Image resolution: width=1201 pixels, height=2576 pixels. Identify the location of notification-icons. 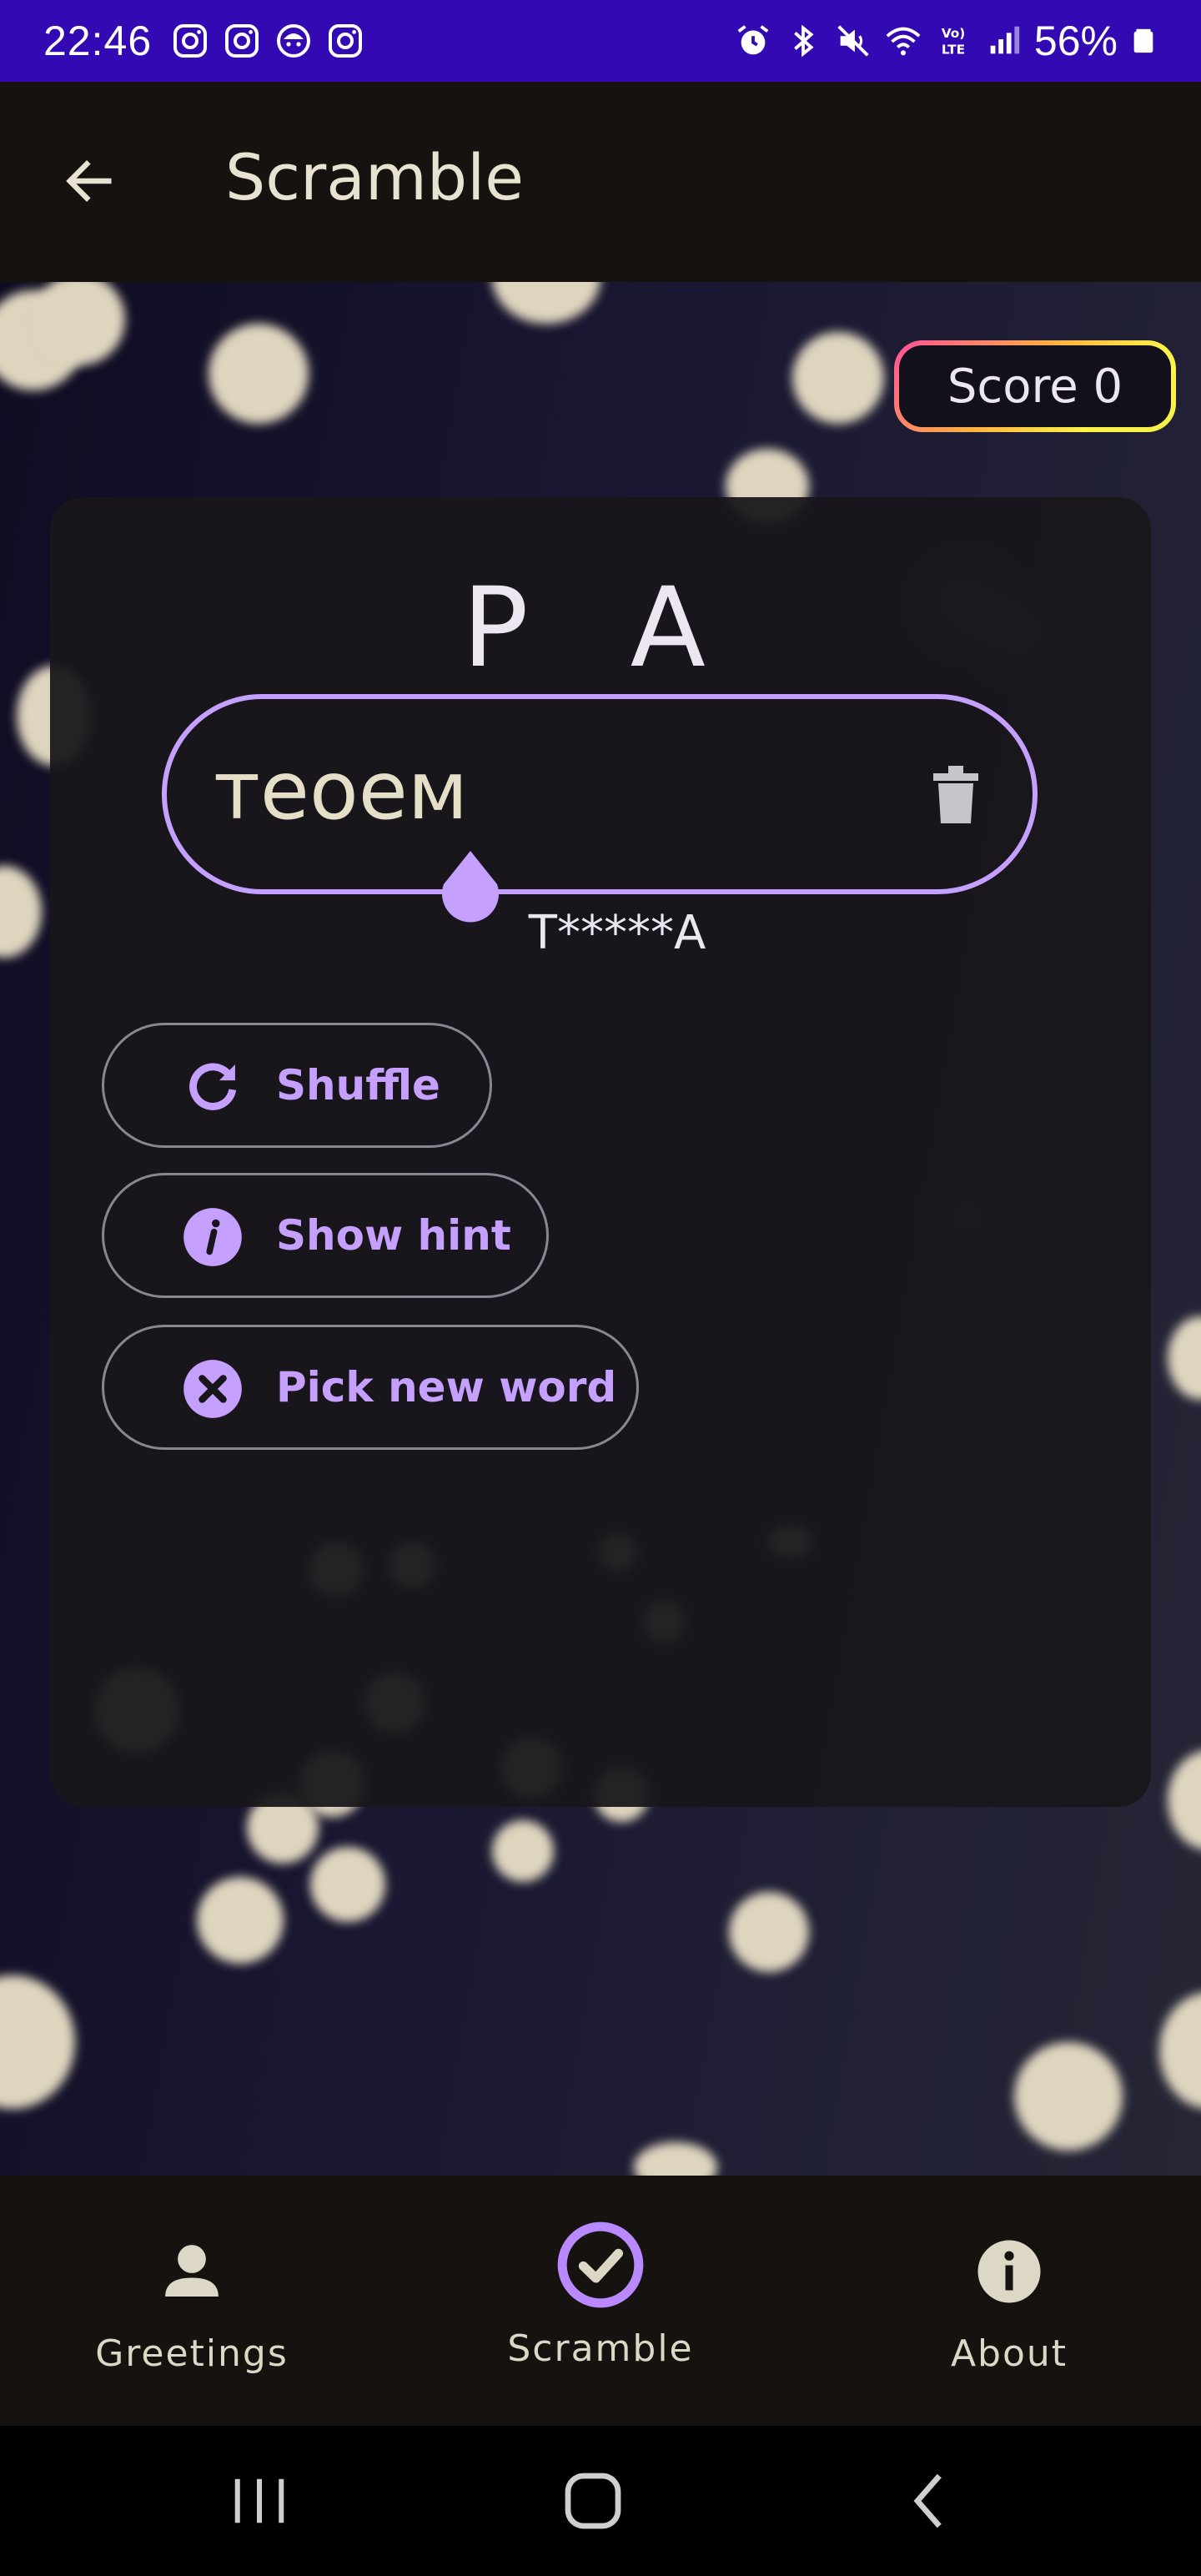
(268, 41).